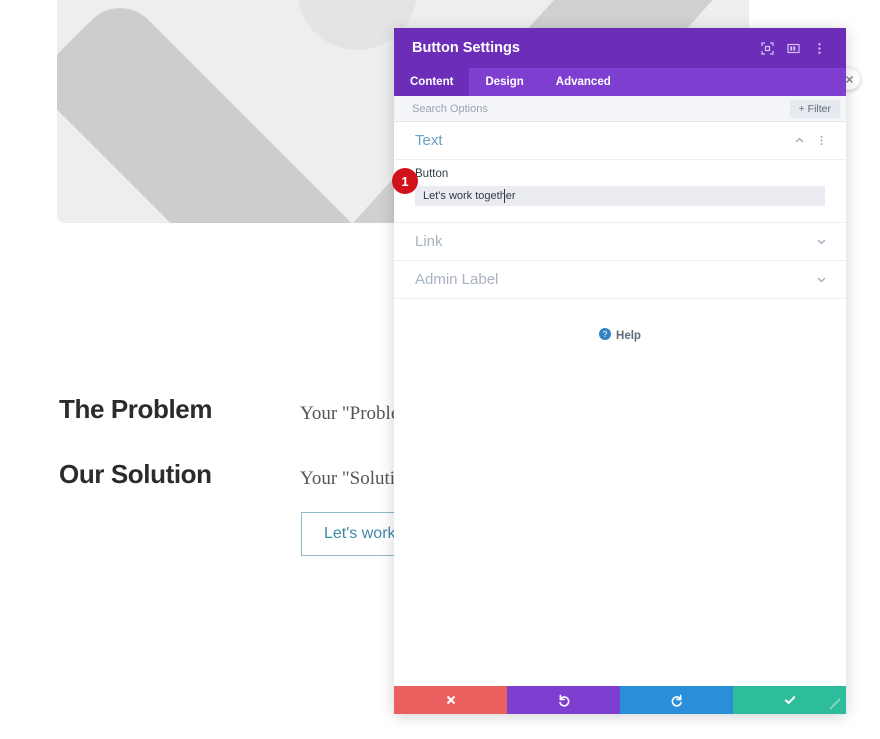 The height and width of the screenshot is (739, 880). What do you see at coordinates (620, 48) in the screenshot?
I see `modal-header: Button Settings` at bounding box center [620, 48].